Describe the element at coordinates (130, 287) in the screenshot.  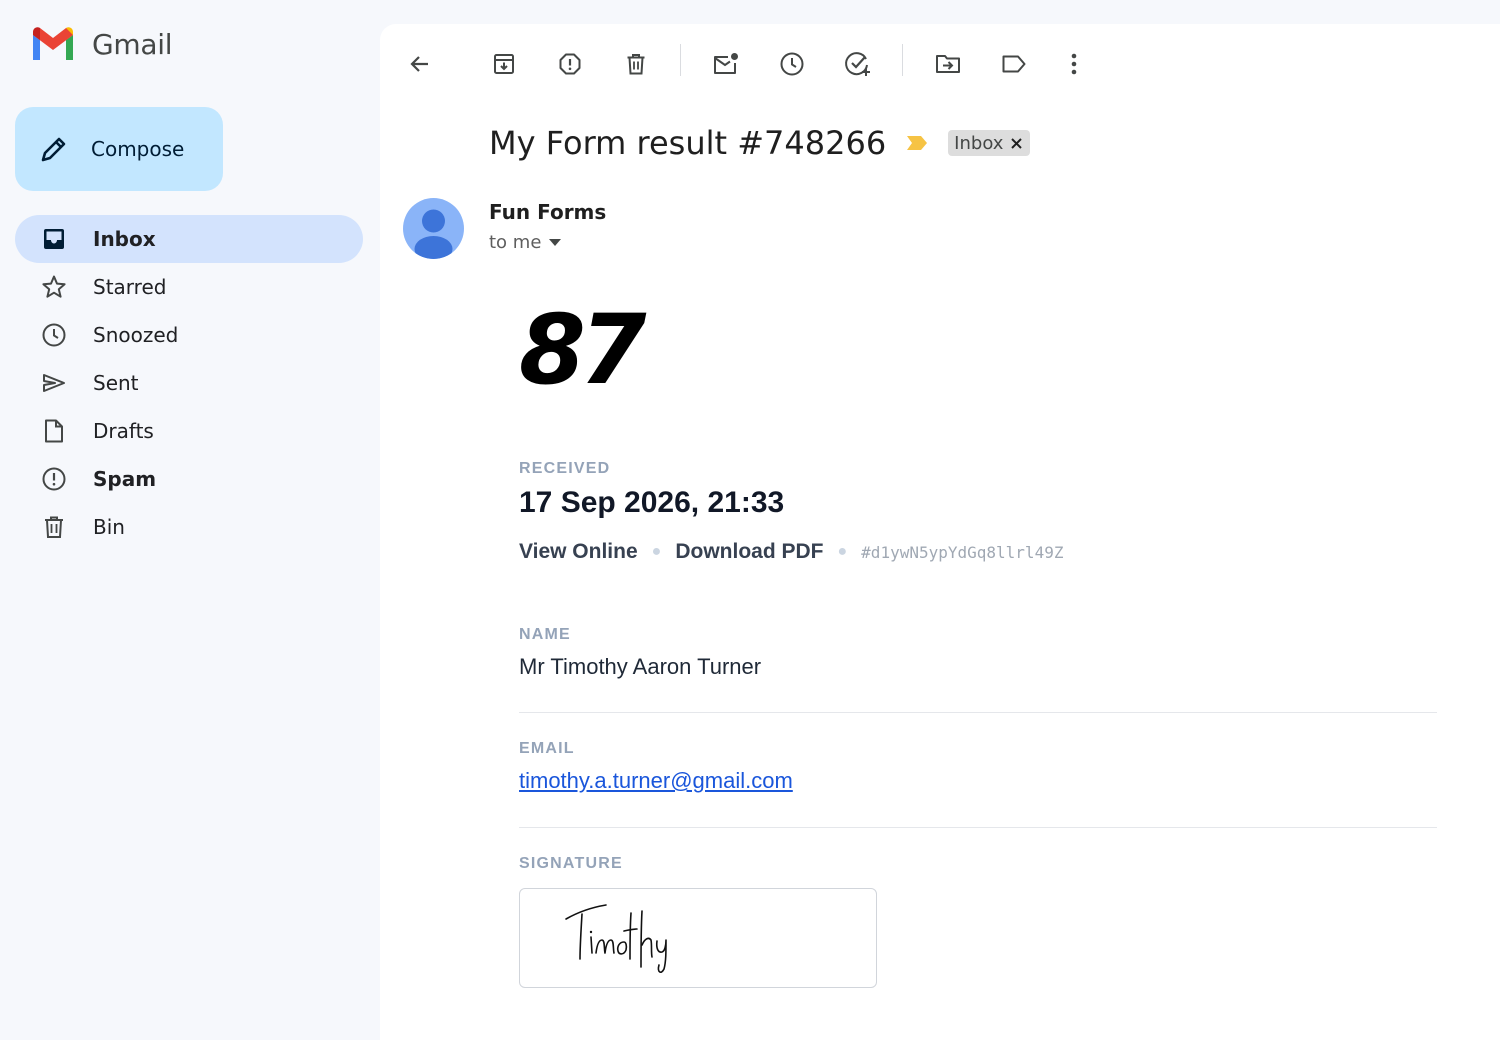
I see `sidebar-item-label: Starred` at that location.